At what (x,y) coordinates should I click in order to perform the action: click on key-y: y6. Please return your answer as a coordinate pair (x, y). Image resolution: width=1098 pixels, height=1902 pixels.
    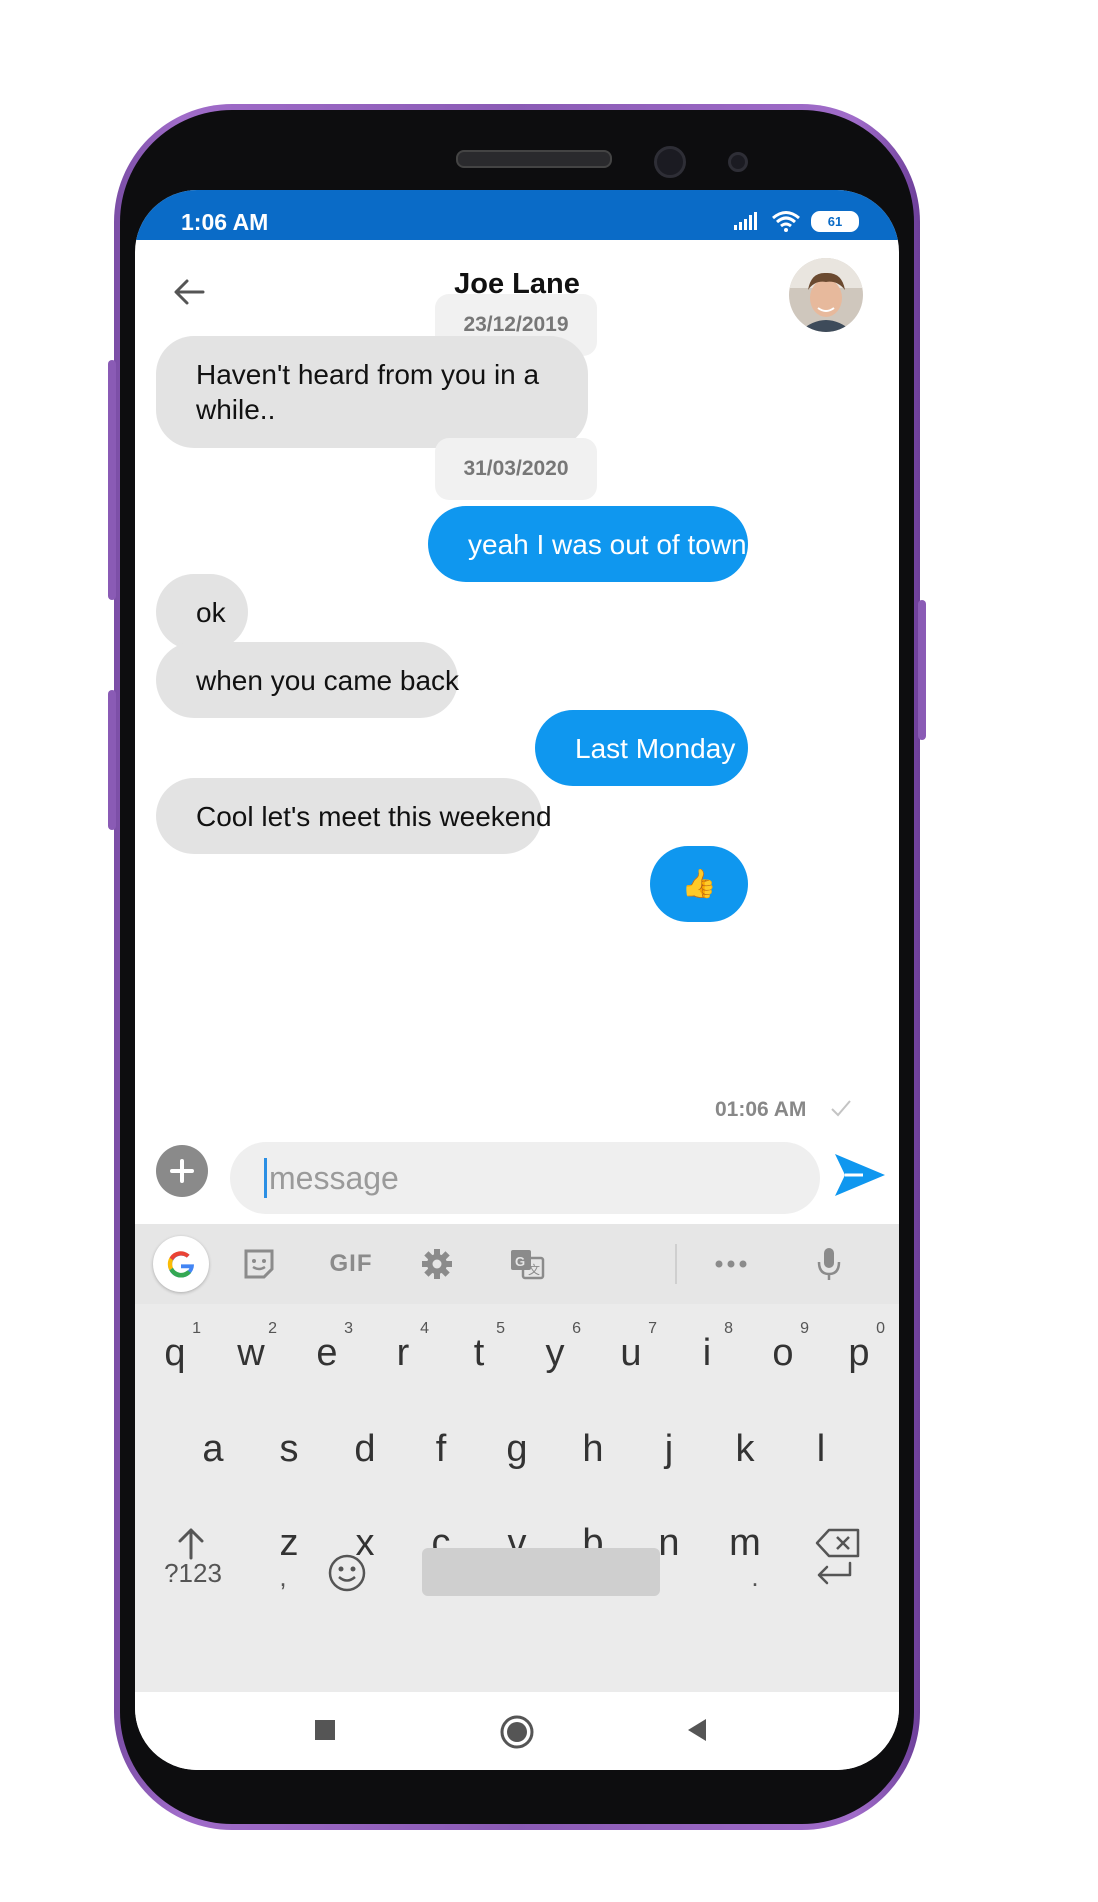
    Looking at the image, I should click on (555, 1353).